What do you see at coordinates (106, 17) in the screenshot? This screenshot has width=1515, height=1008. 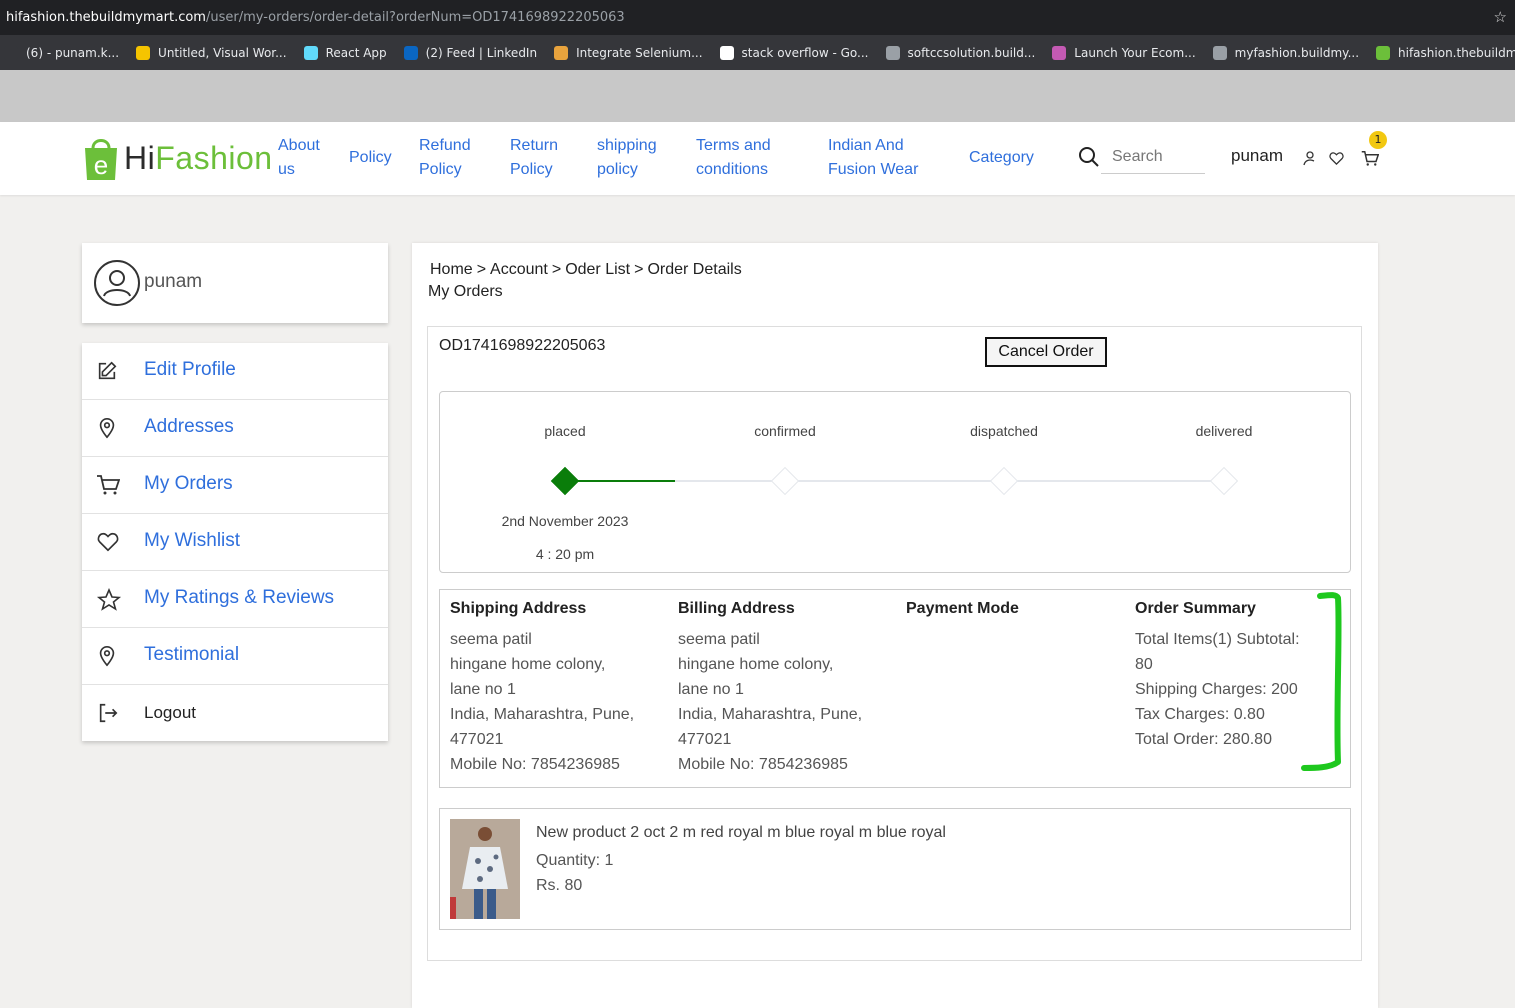 I see `url-host: hifashion.thebuildmymart.com` at bounding box center [106, 17].